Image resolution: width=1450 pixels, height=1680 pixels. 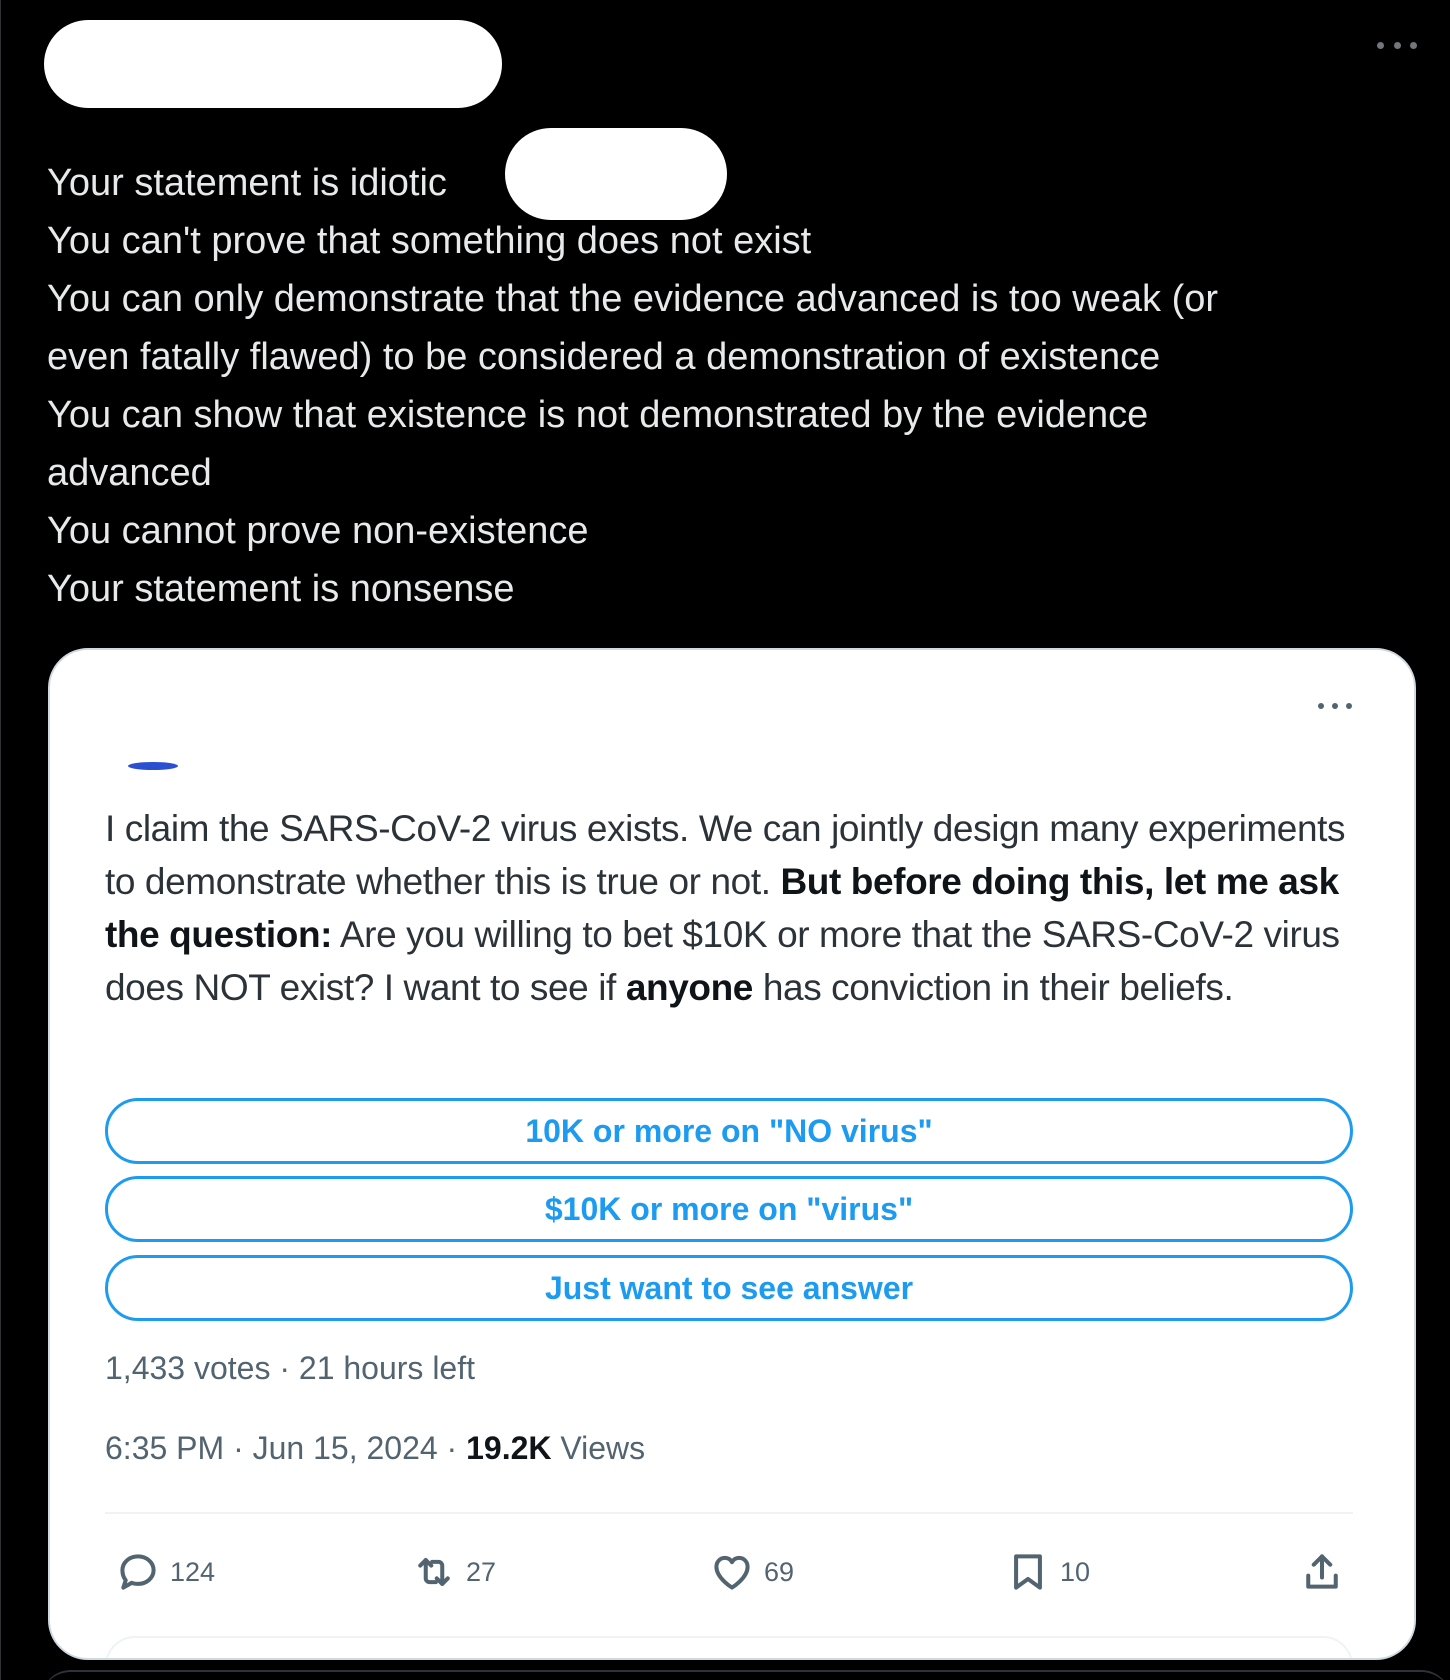 I want to click on bookmark-button: 10, so click(x=1048, y=1572).